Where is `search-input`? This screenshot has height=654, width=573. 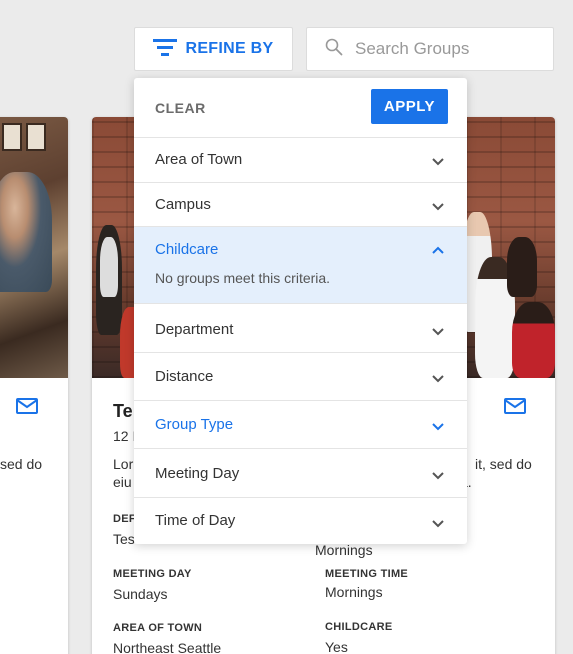 search-input is located at coordinates (450, 49).